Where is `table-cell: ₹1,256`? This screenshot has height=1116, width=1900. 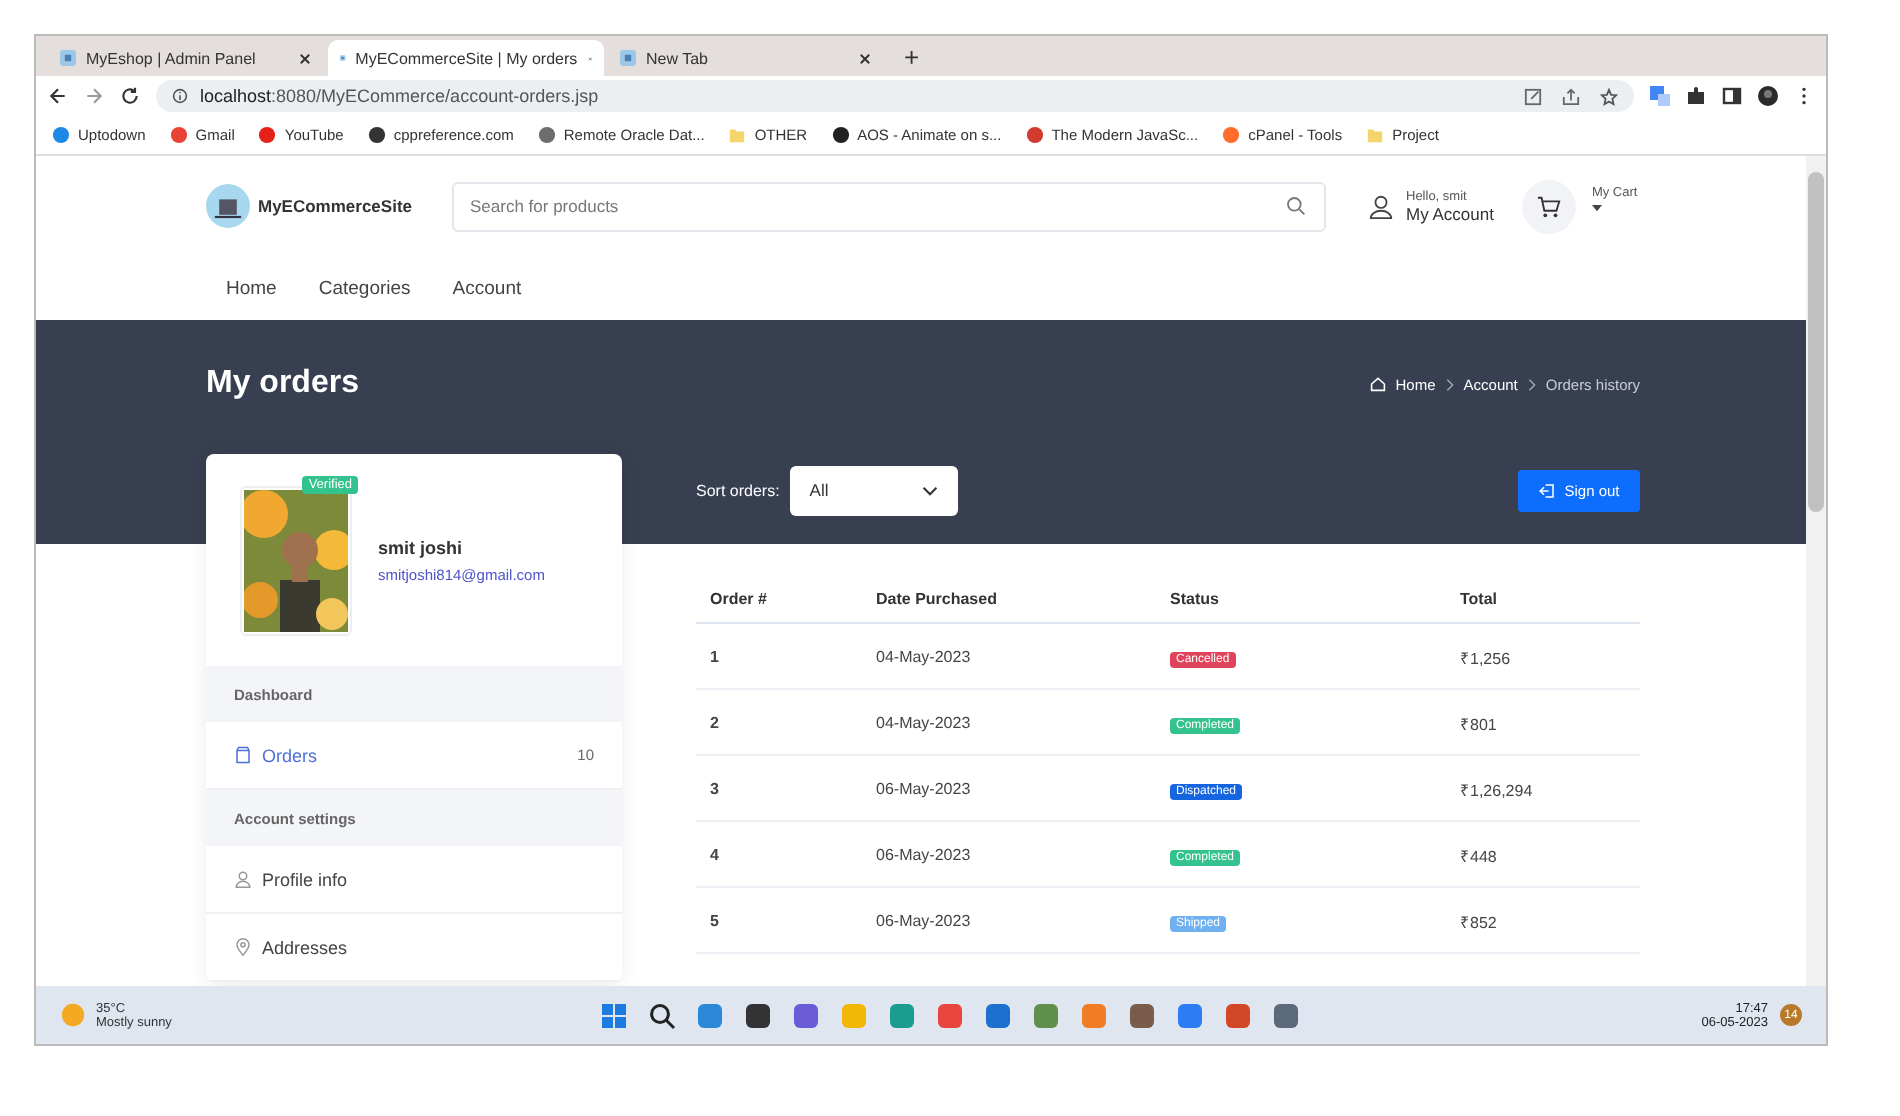 table-cell: ₹1,256 is located at coordinates (1485, 658).